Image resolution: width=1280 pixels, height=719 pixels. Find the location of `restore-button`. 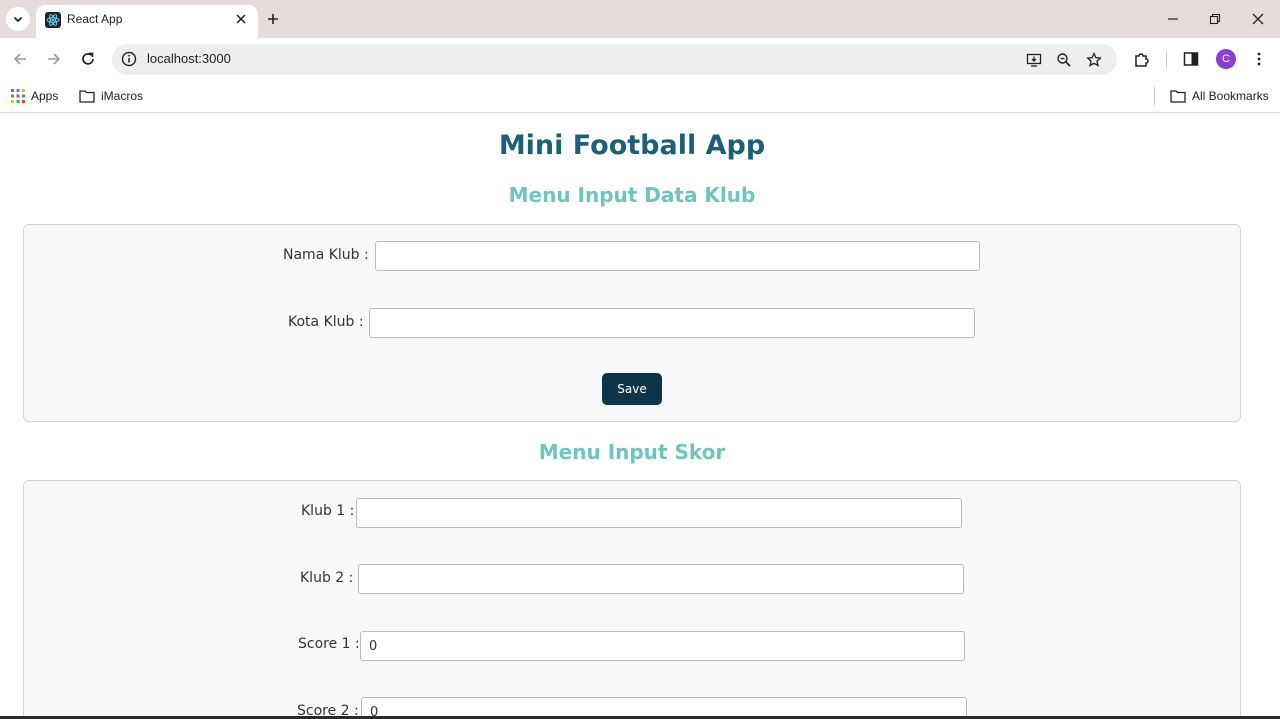

restore-button is located at coordinates (1215, 19).